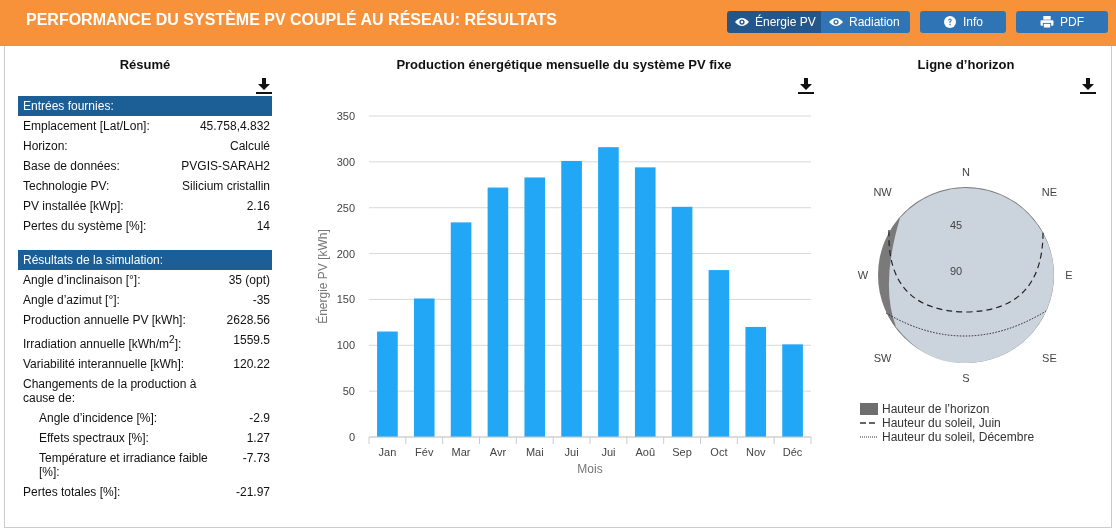 This screenshot has height=532, width=1116. Describe the element at coordinates (869, 409) in the screenshot. I see `legend-swatch-icon` at that location.